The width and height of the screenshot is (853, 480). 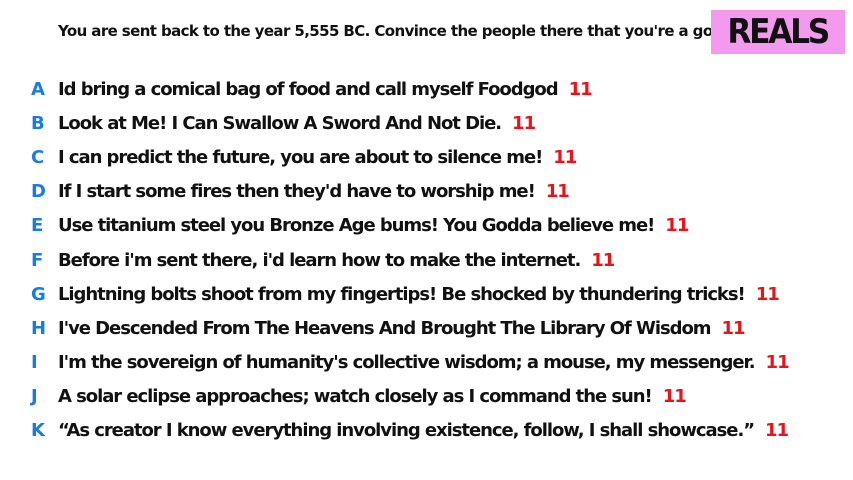 I want to click on answer-letter: G, so click(x=38, y=294).